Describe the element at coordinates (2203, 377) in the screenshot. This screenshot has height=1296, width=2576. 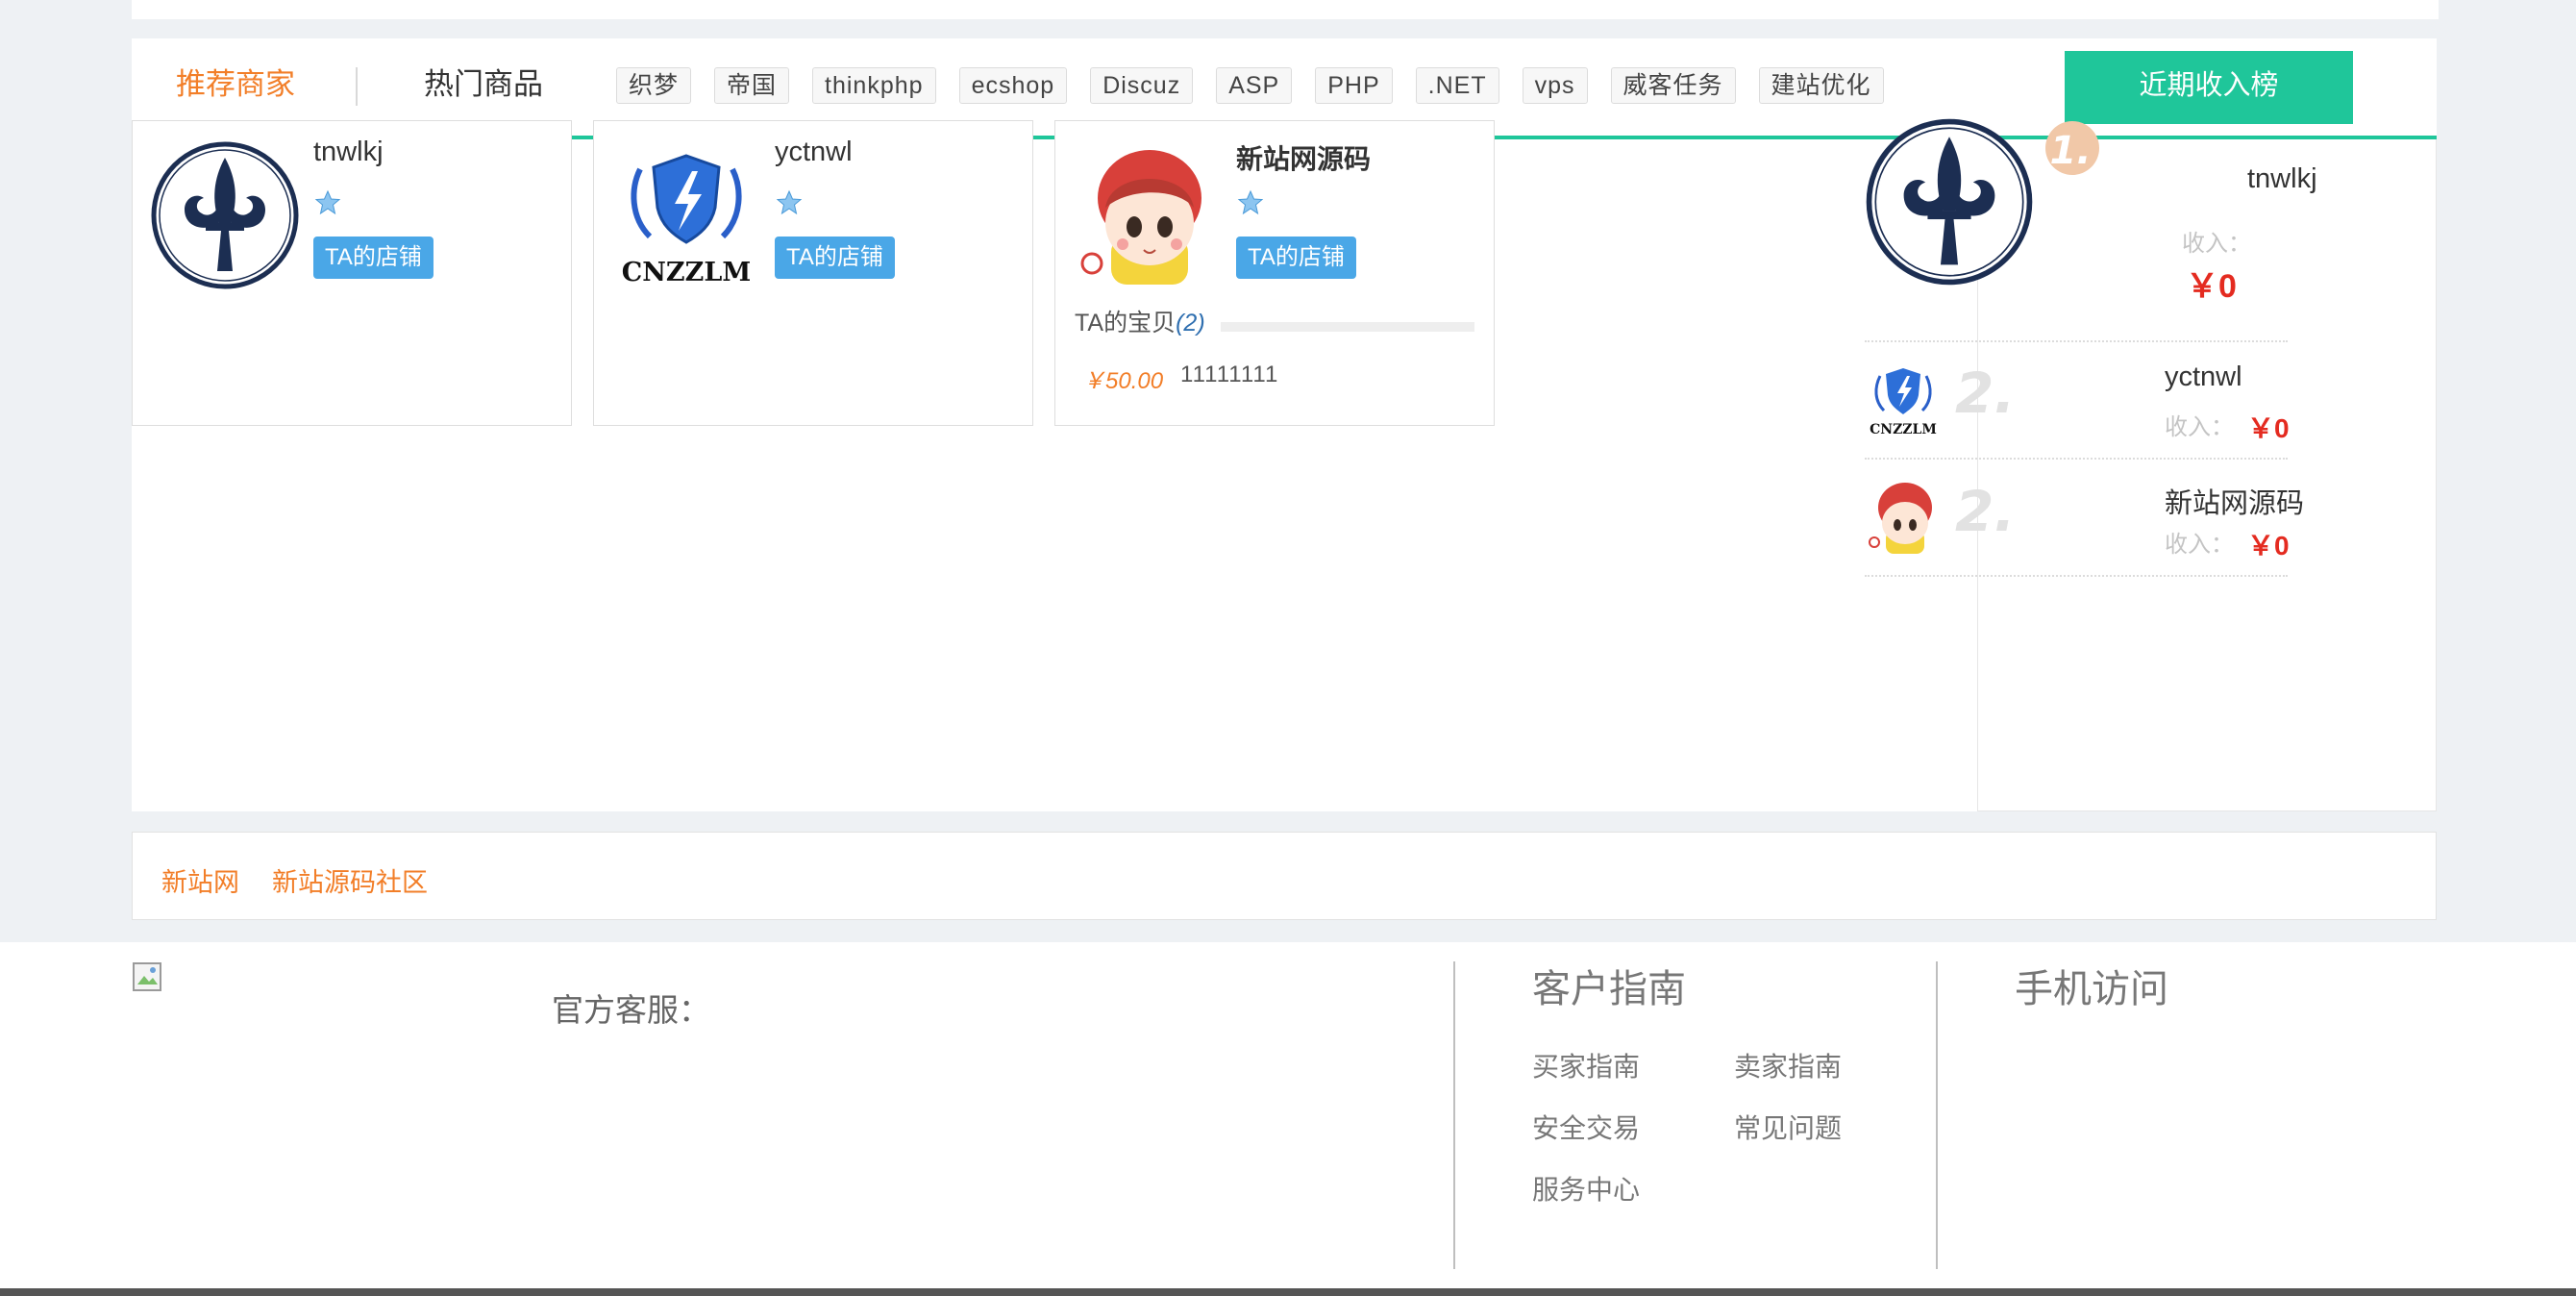
I see `rank-name: yctnwl` at that location.